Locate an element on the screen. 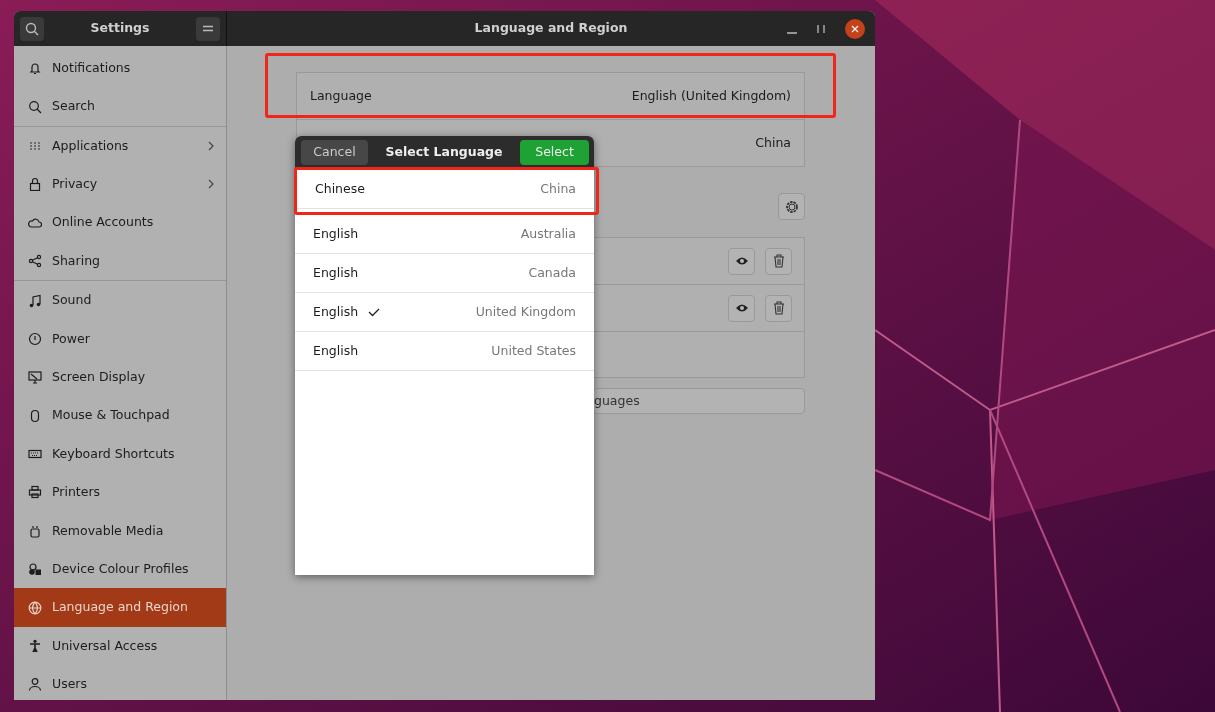 The width and height of the screenshot is (1215, 712). bell-icon is located at coordinates (35, 68).